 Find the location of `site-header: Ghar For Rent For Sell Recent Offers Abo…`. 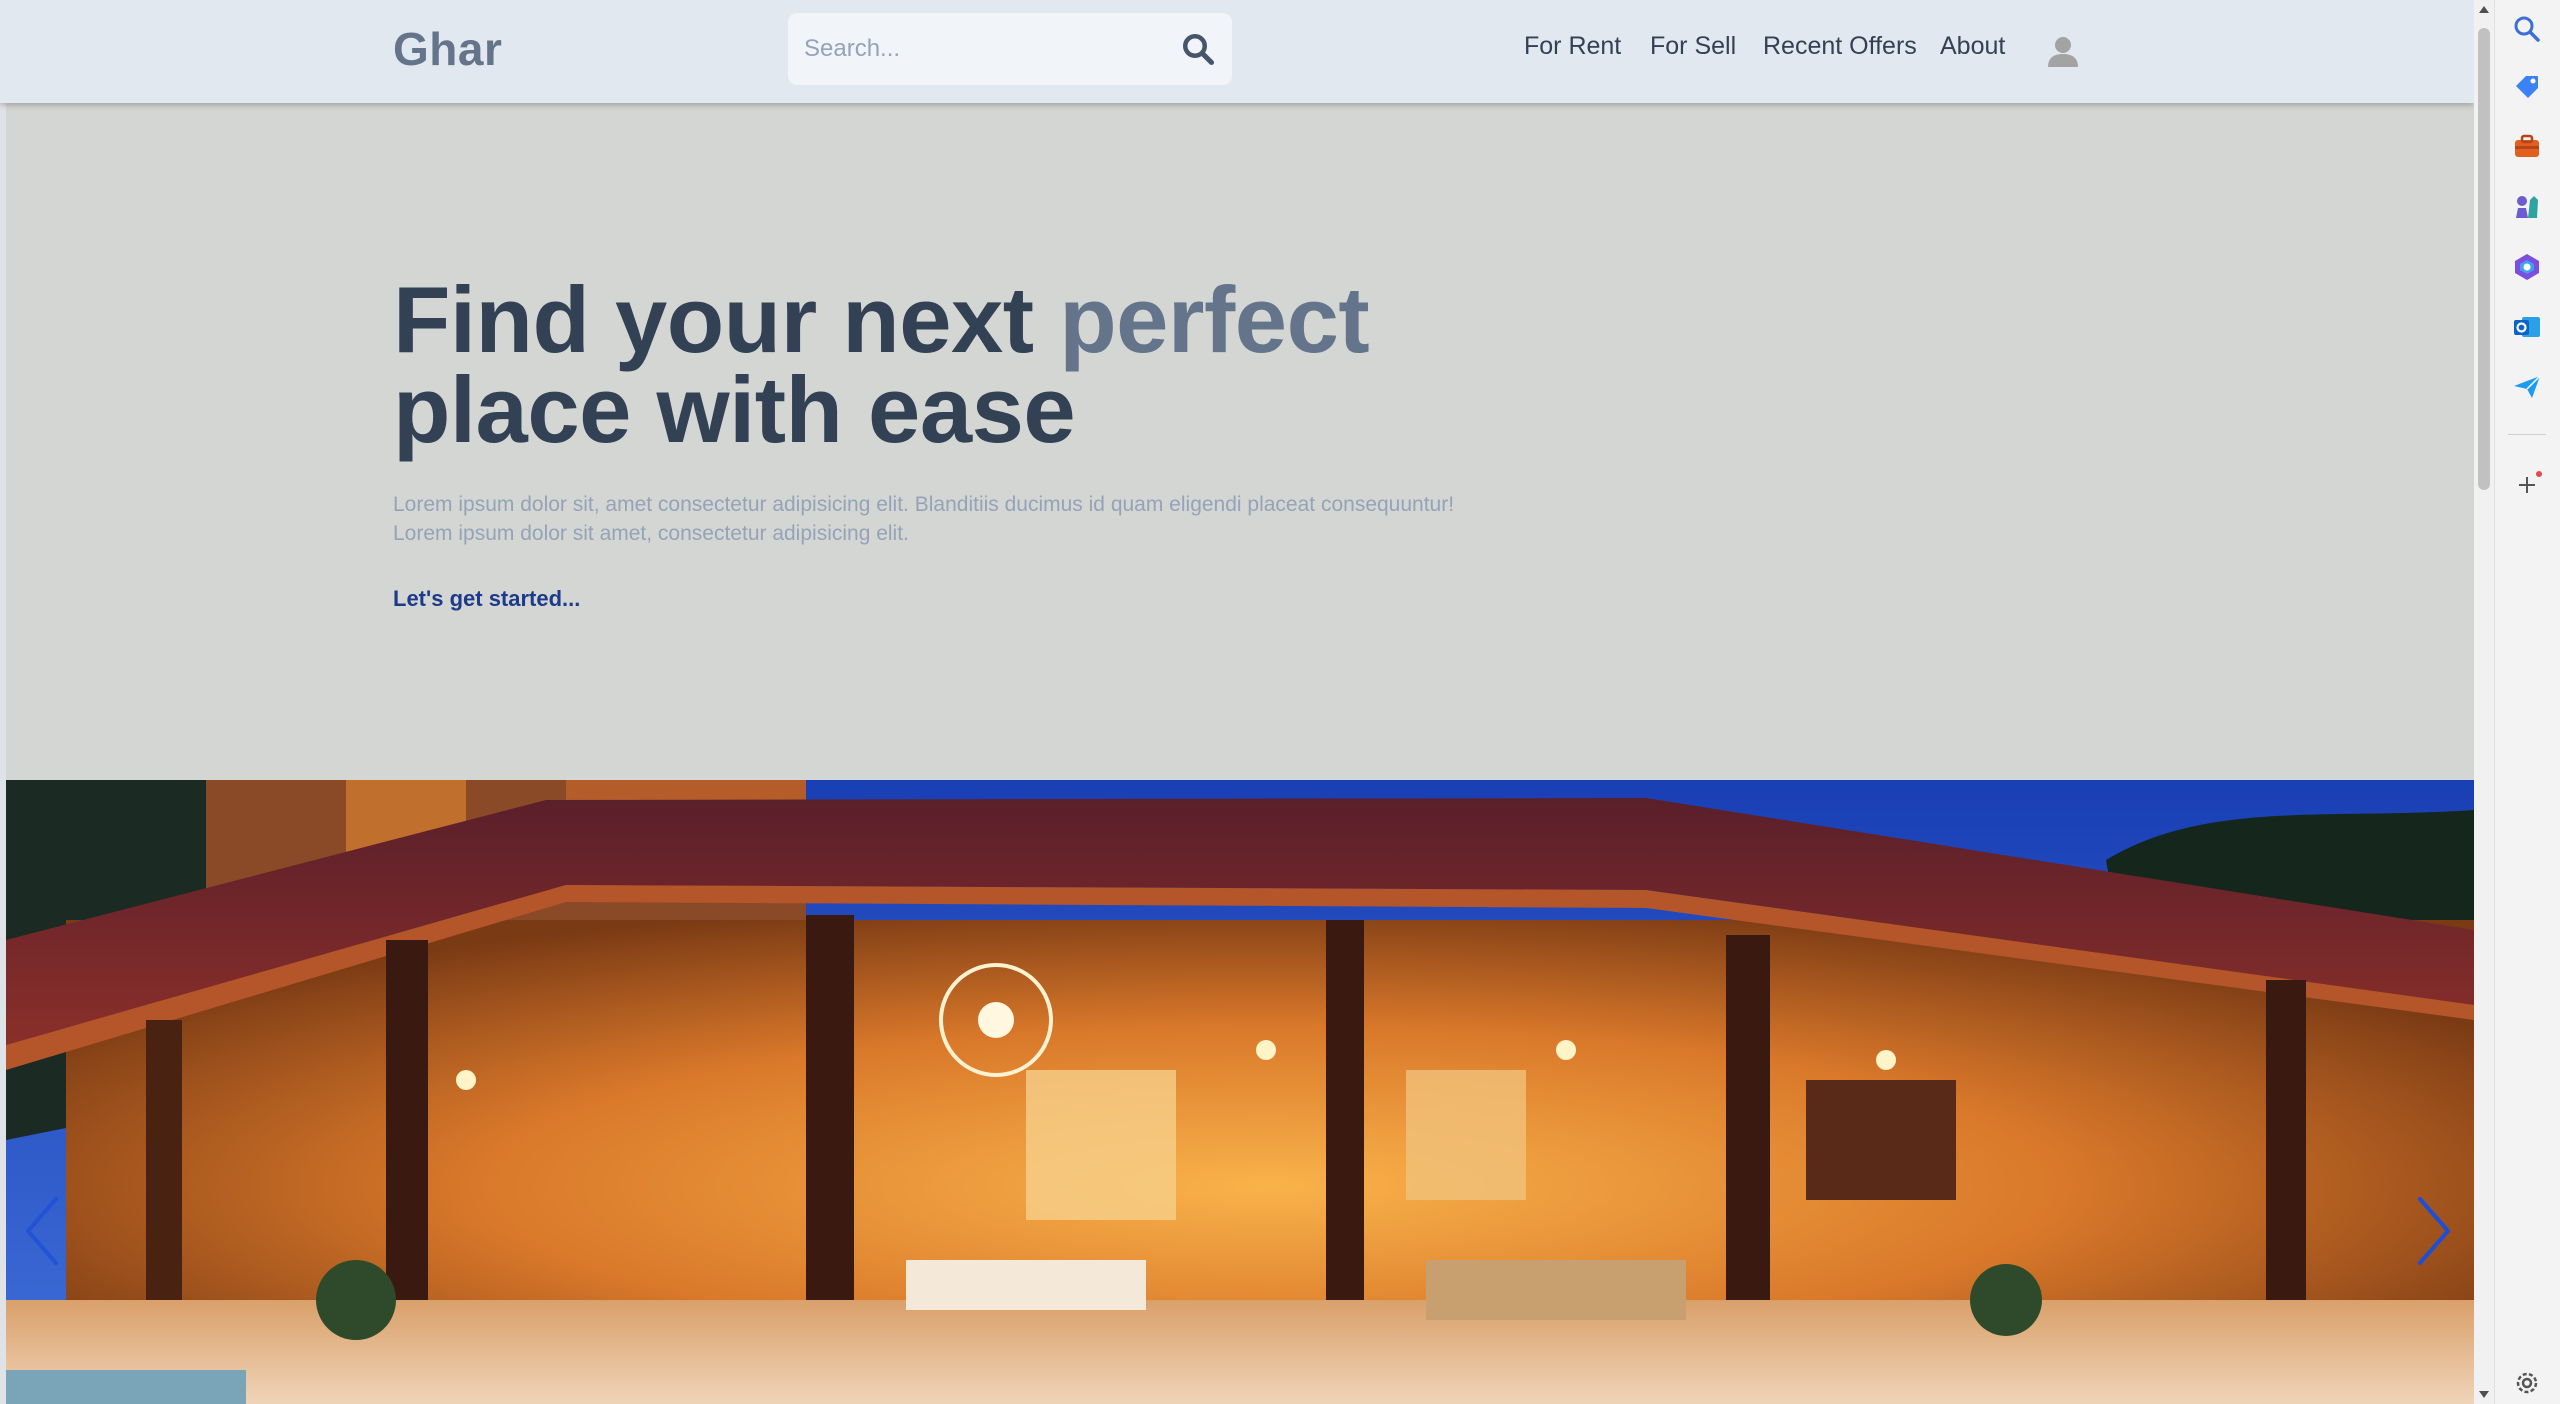

site-header: Ghar For Rent For Sell Recent Offers Abo… is located at coordinates (1237, 51).